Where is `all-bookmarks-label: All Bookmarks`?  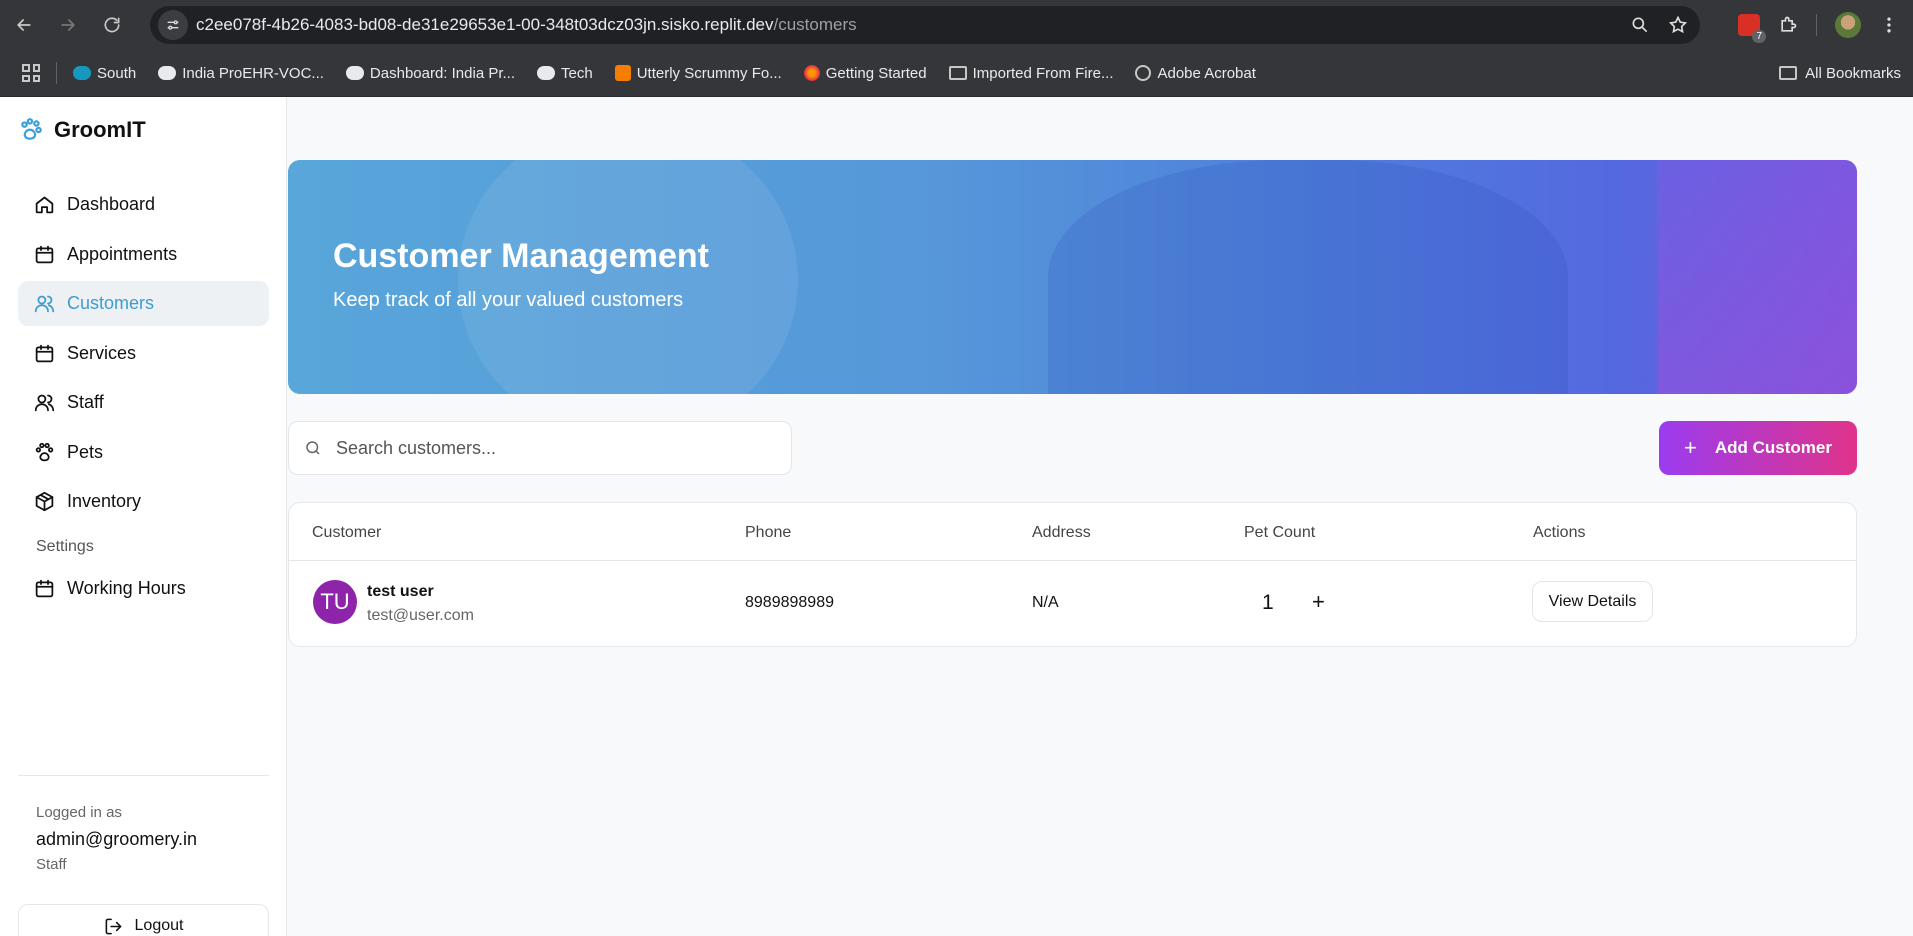
all-bookmarks-label: All Bookmarks is located at coordinates (1853, 73).